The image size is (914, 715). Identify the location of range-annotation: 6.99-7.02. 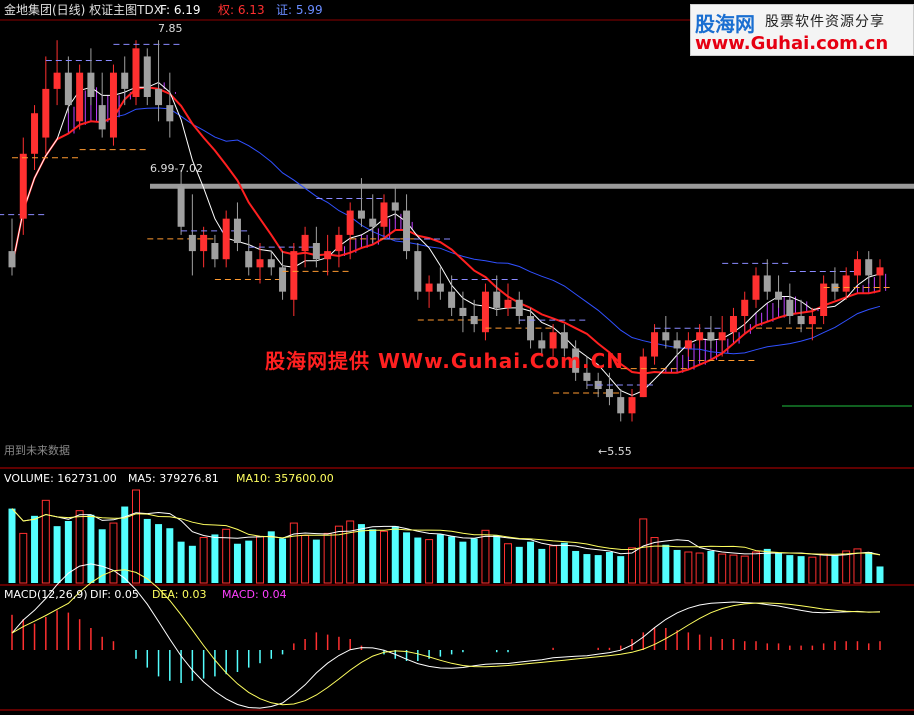
(176, 168).